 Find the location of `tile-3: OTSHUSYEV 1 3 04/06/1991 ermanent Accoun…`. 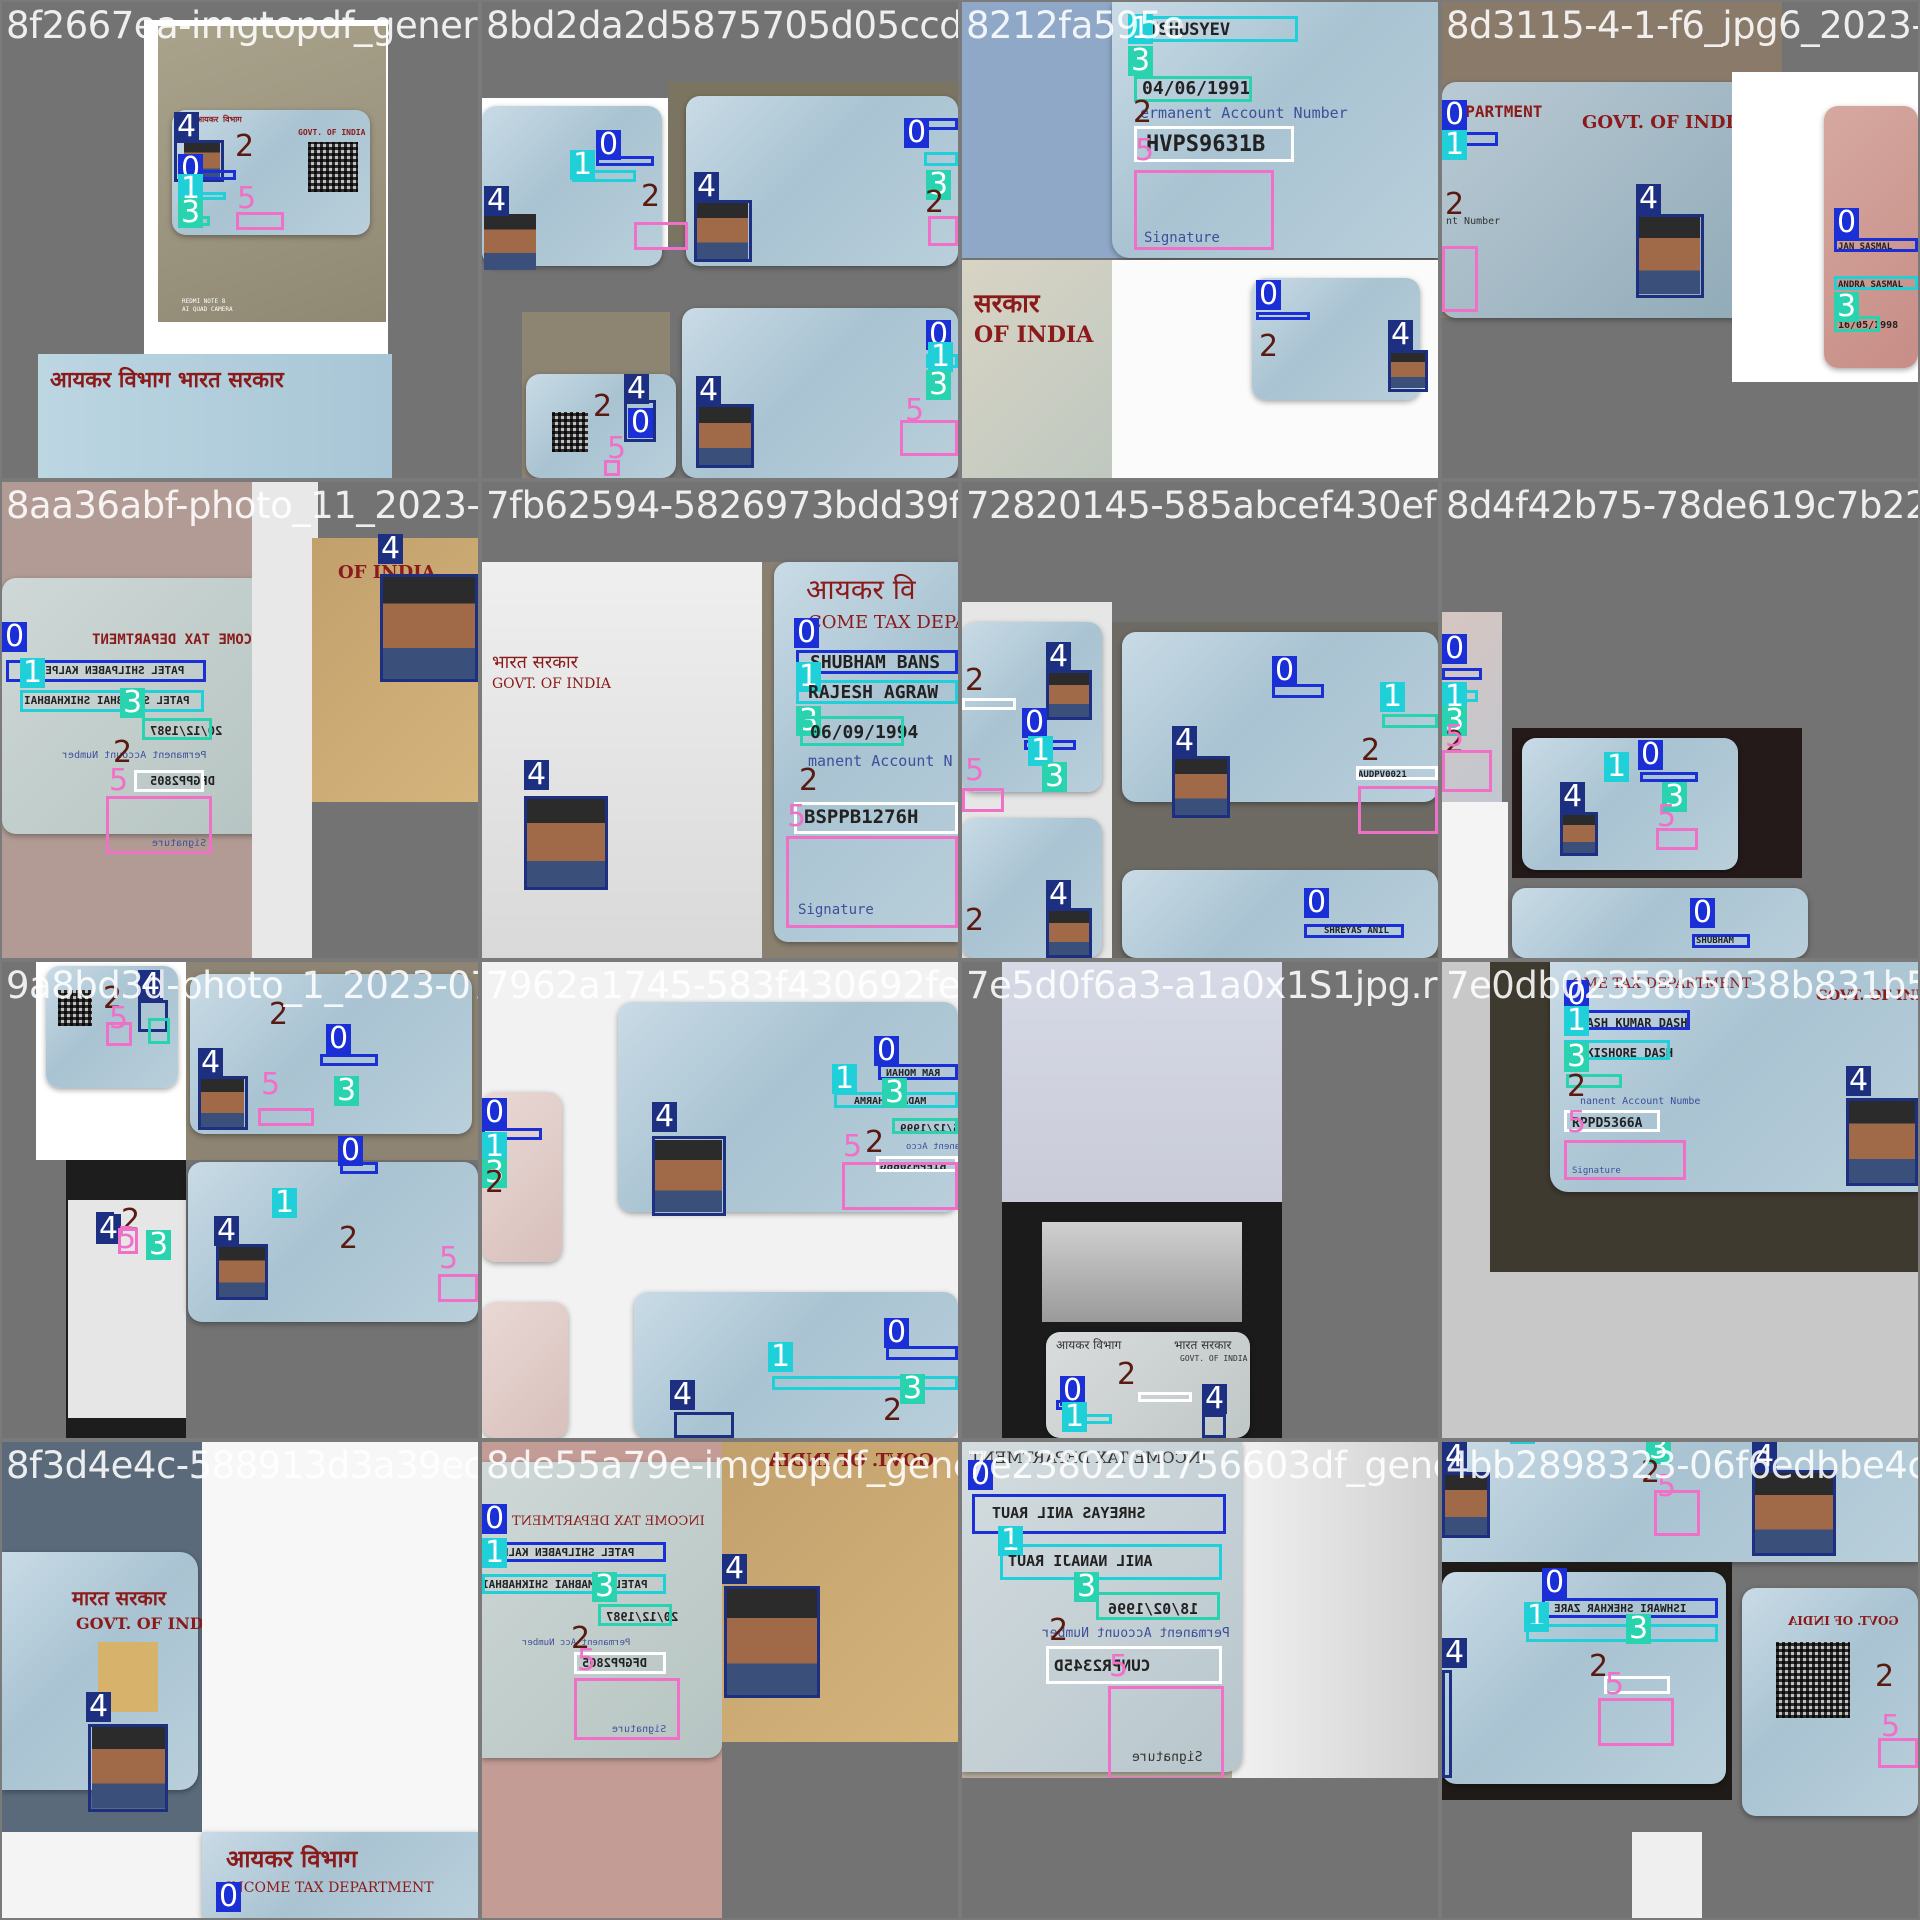

tile-3: OTSHUSYEV 1 3 04/06/1991 ermanent Accoun… is located at coordinates (1200, 240).